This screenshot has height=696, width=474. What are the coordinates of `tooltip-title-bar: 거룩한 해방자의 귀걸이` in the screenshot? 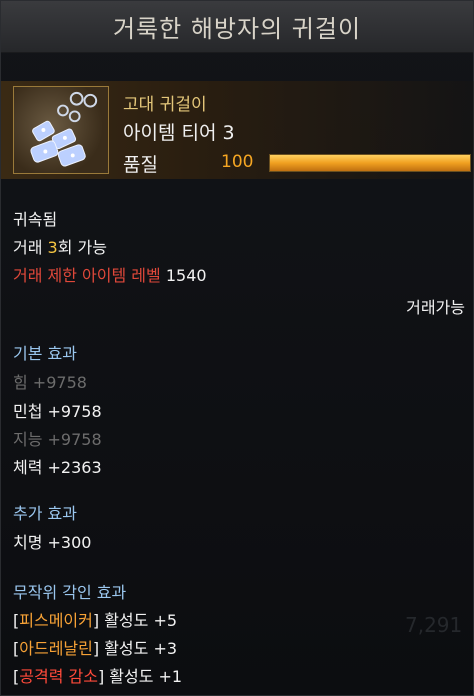 It's located at (237, 27).